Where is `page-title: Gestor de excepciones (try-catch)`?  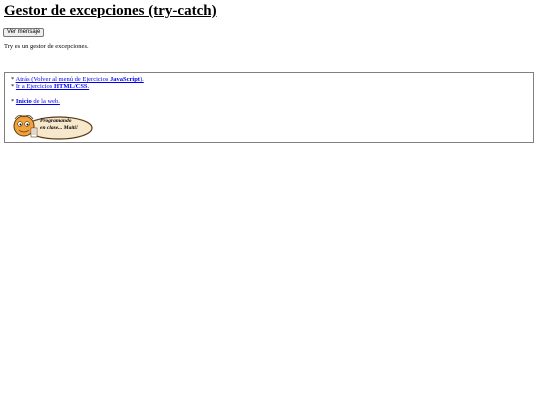 page-title: Gestor de excepciones (try-catch) is located at coordinates (110, 11).